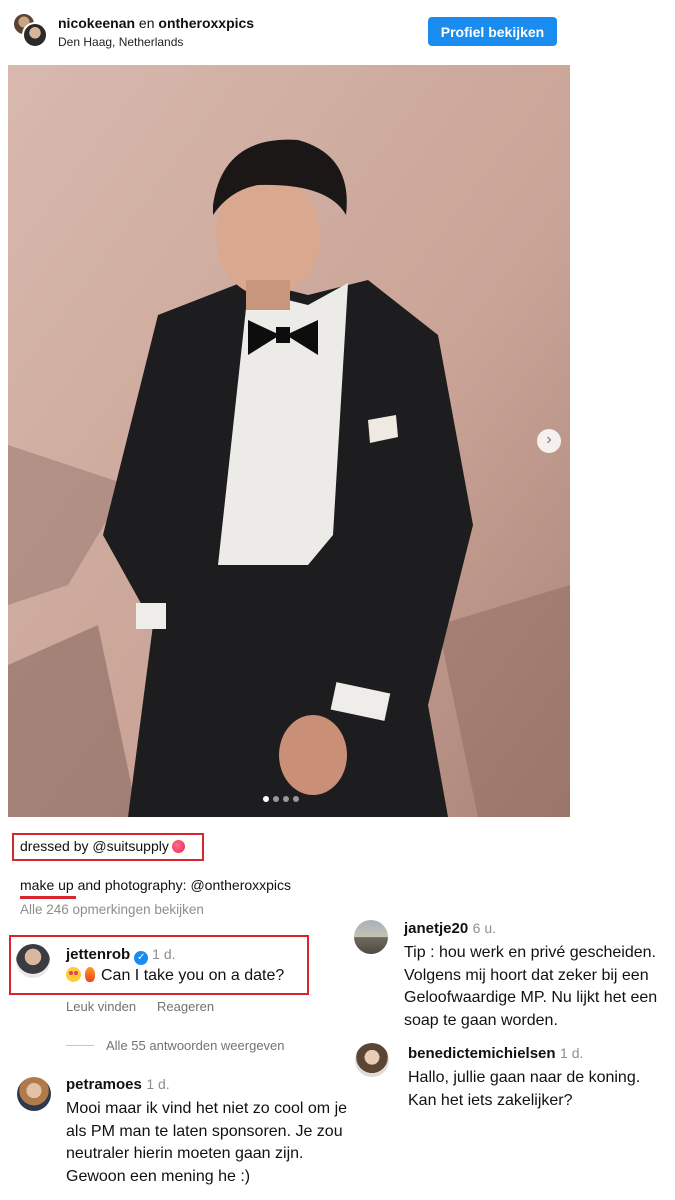  What do you see at coordinates (112, 909) in the screenshot?
I see `view-all-comments-link: Alle 246 opmerkingen bekijken` at bounding box center [112, 909].